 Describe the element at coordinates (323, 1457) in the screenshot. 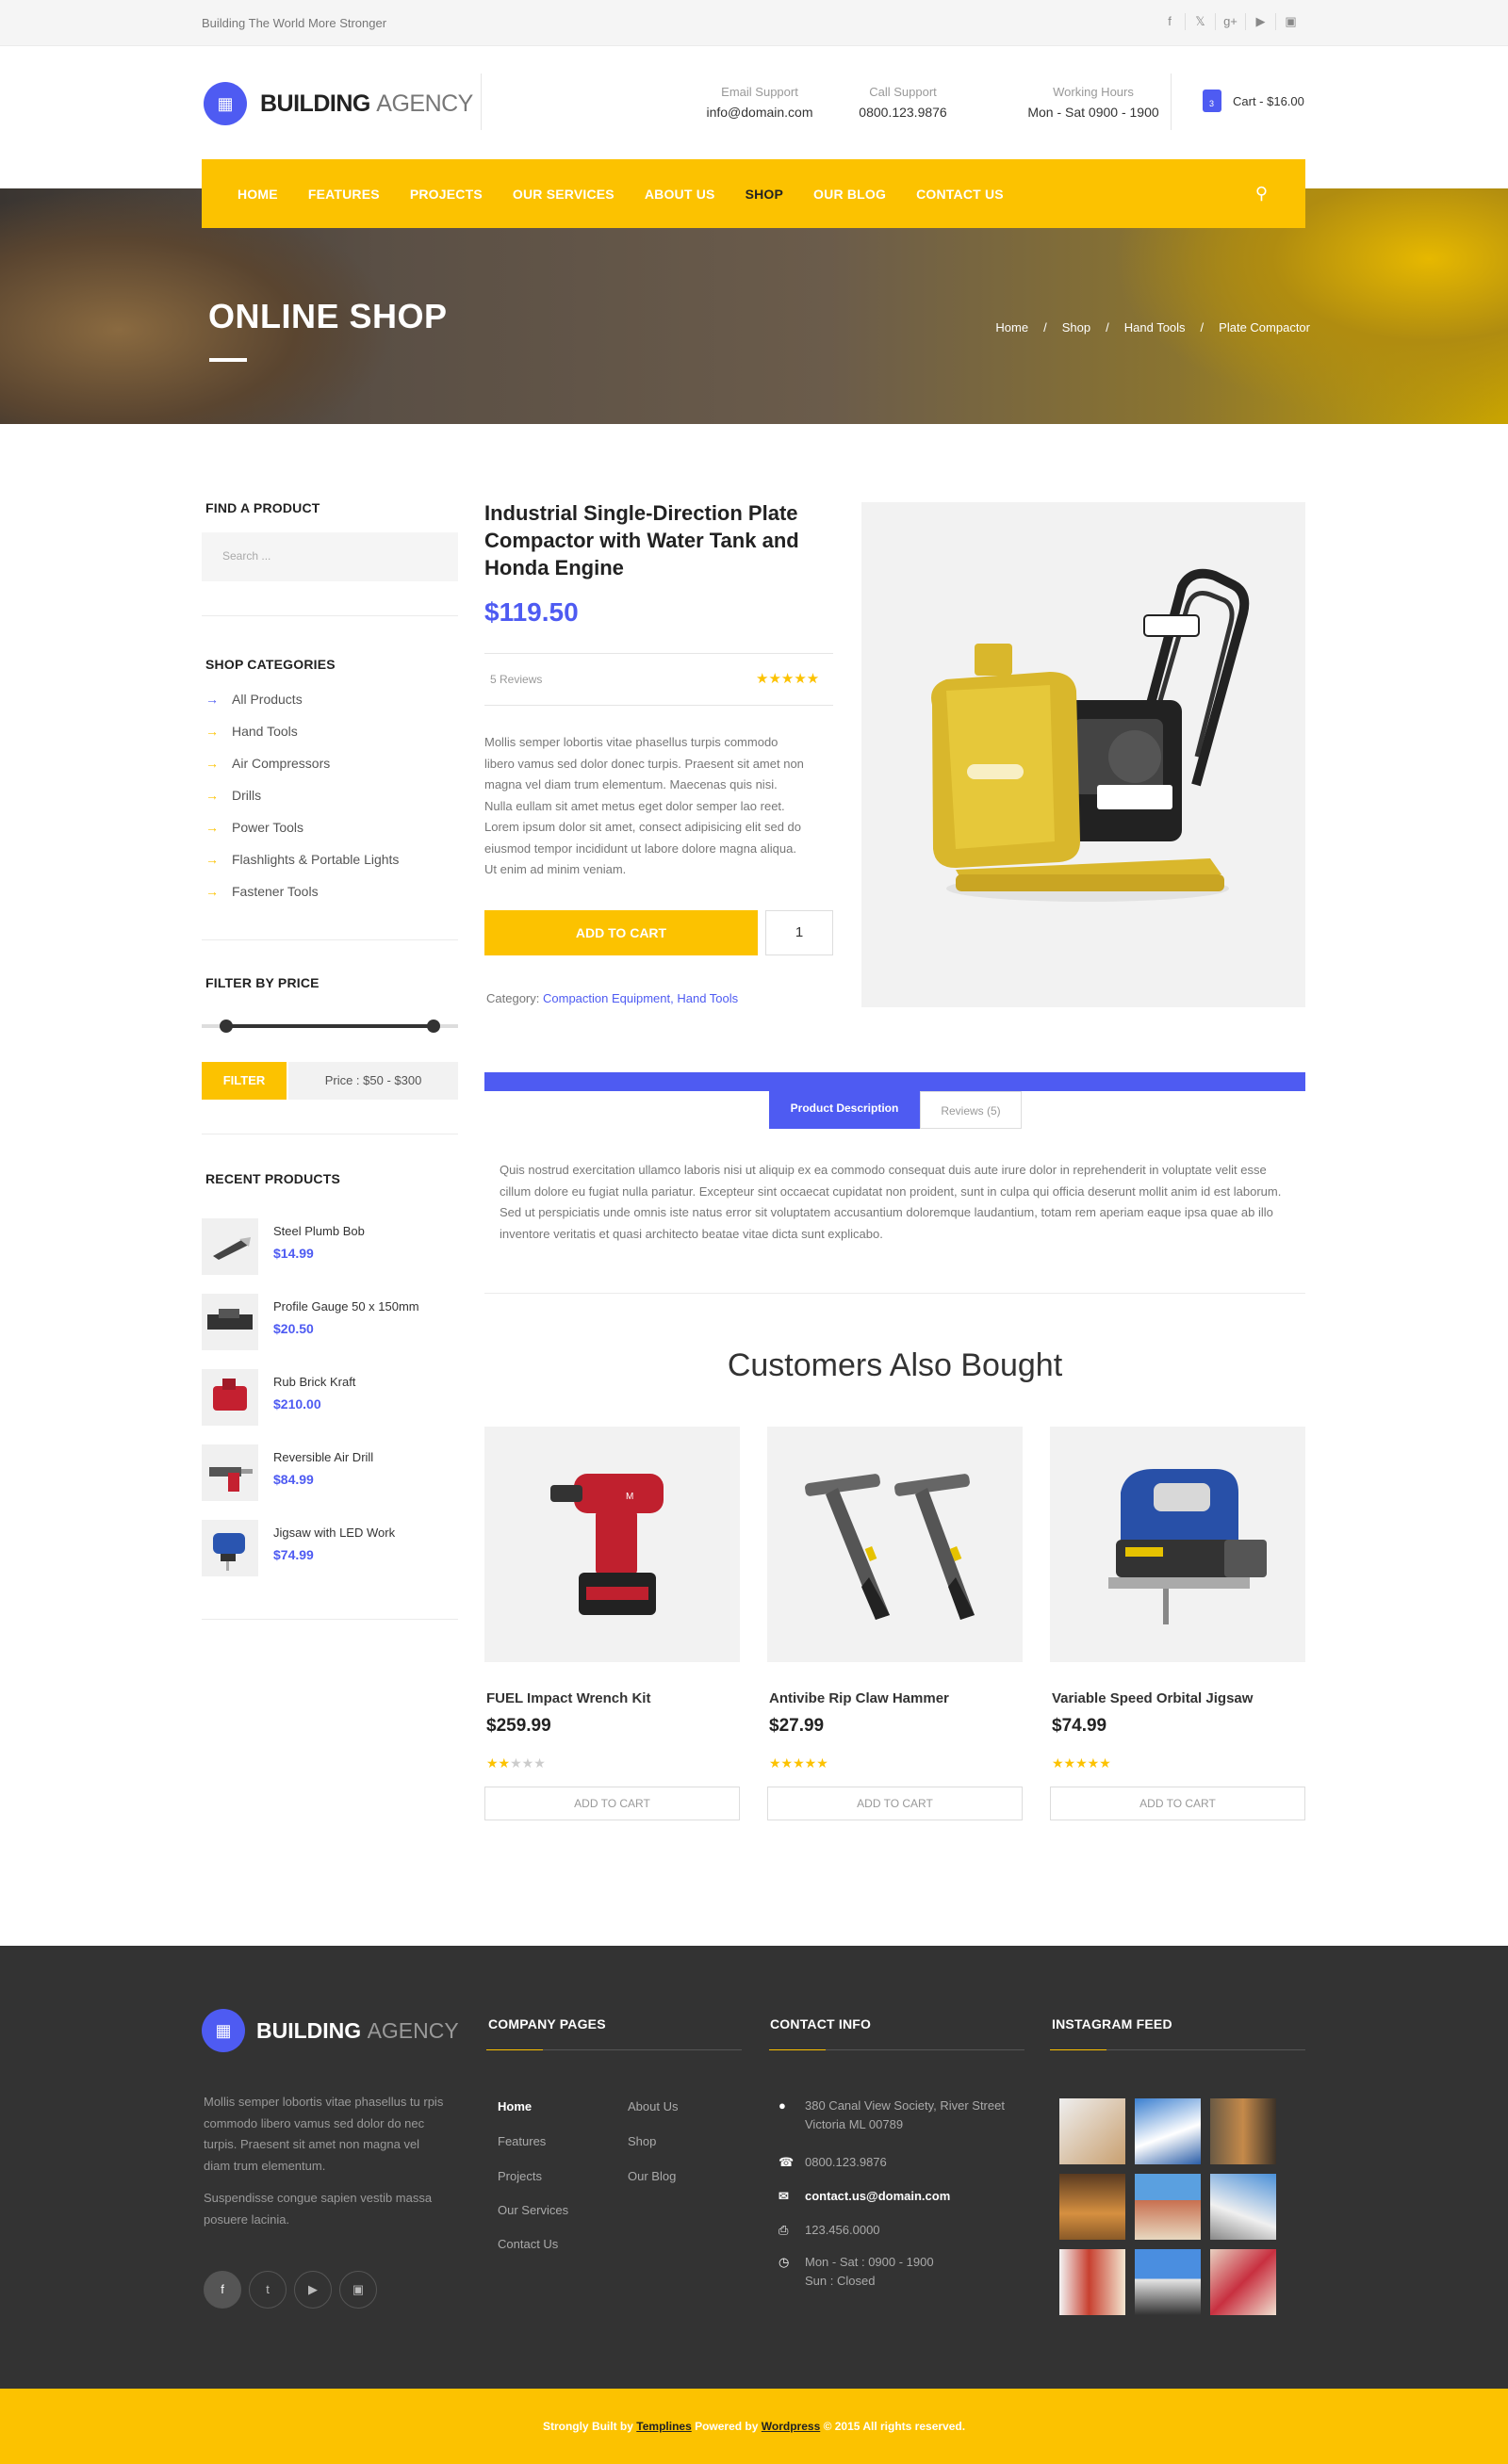

I see `recent-product-name: Reversible Air Drill` at that location.